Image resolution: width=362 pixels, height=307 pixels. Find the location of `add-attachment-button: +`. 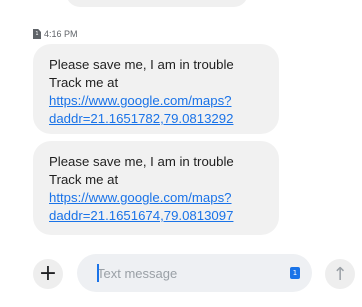

add-attachment-button: + is located at coordinates (48, 274).